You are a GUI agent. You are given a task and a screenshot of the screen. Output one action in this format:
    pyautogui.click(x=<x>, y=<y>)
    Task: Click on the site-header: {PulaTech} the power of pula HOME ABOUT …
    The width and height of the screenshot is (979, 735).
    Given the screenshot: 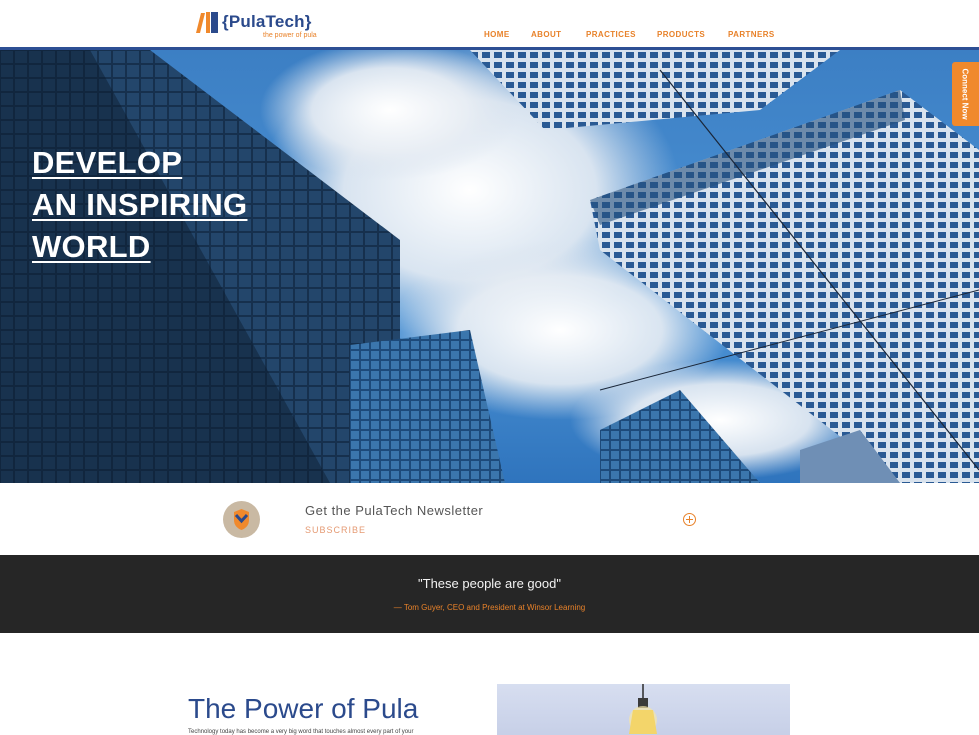 What is the action you would take?
    pyautogui.click(x=489, y=25)
    